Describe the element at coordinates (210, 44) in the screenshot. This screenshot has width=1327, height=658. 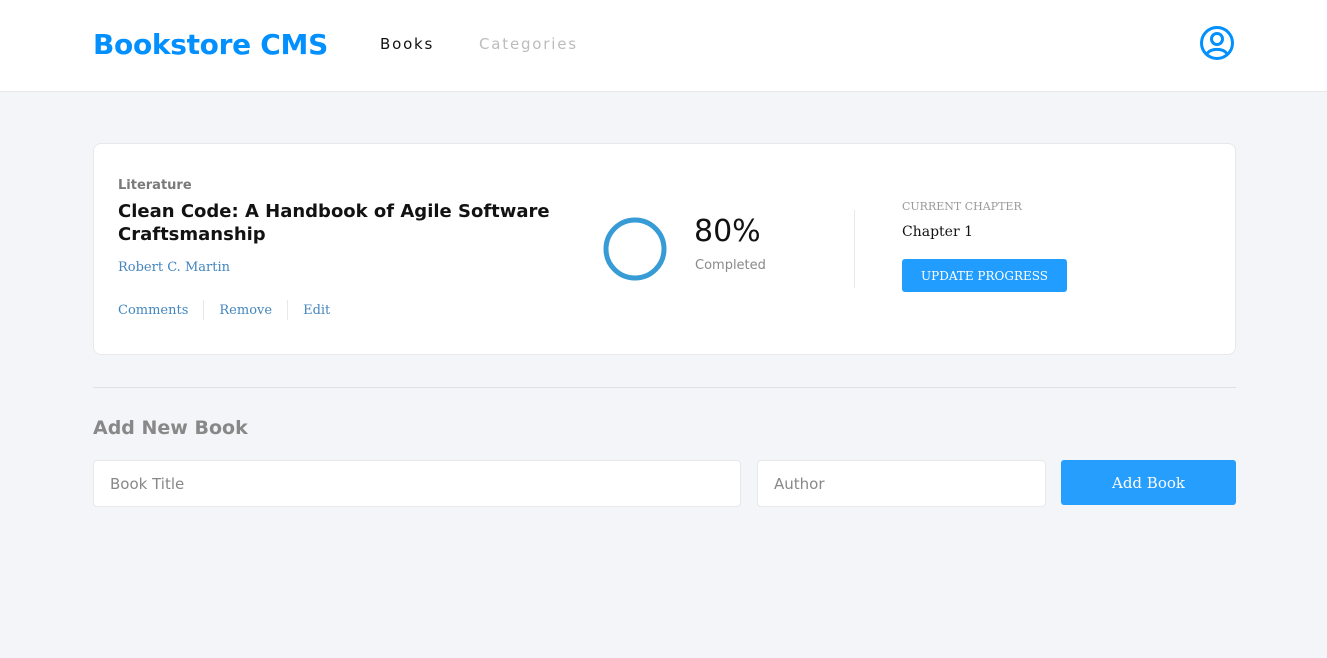
I see `logo: Bookstore CMS` at that location.